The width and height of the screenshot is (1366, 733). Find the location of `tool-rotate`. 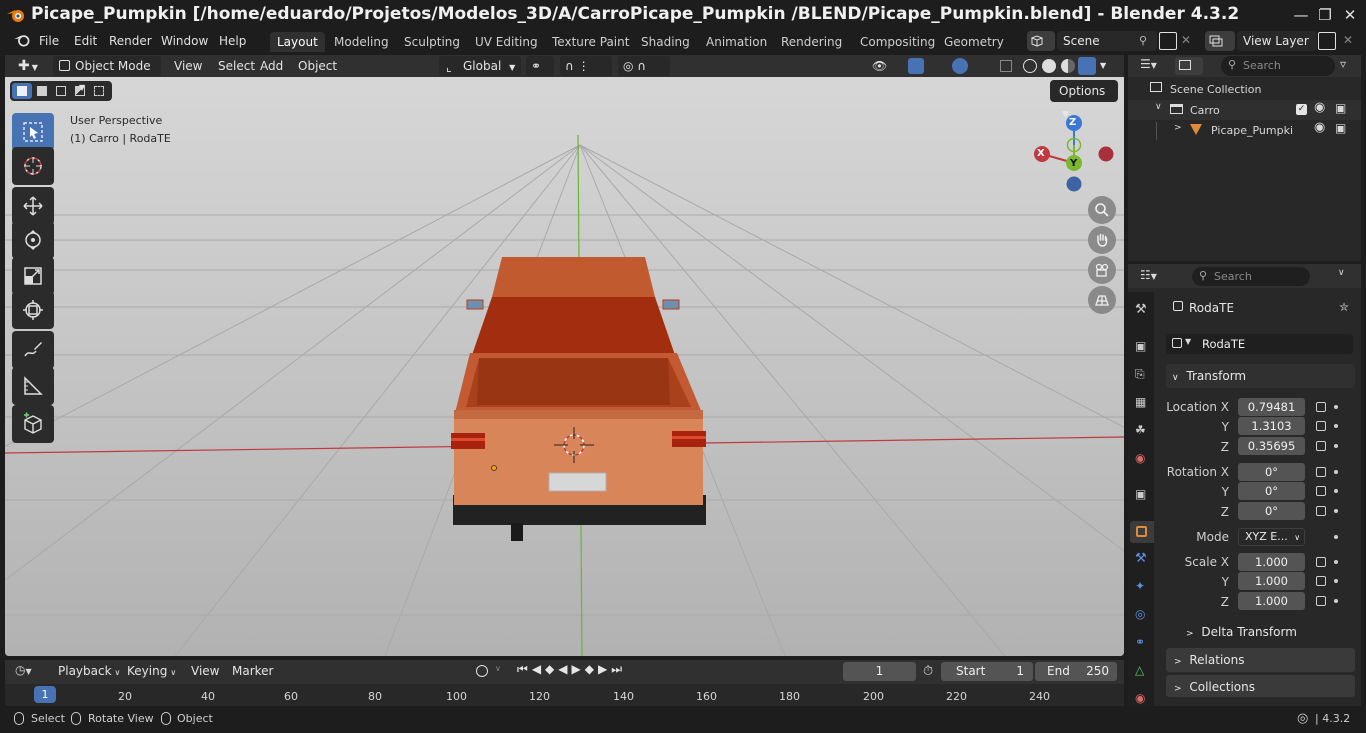

tool-rotate is located at coordinates (33, 240).